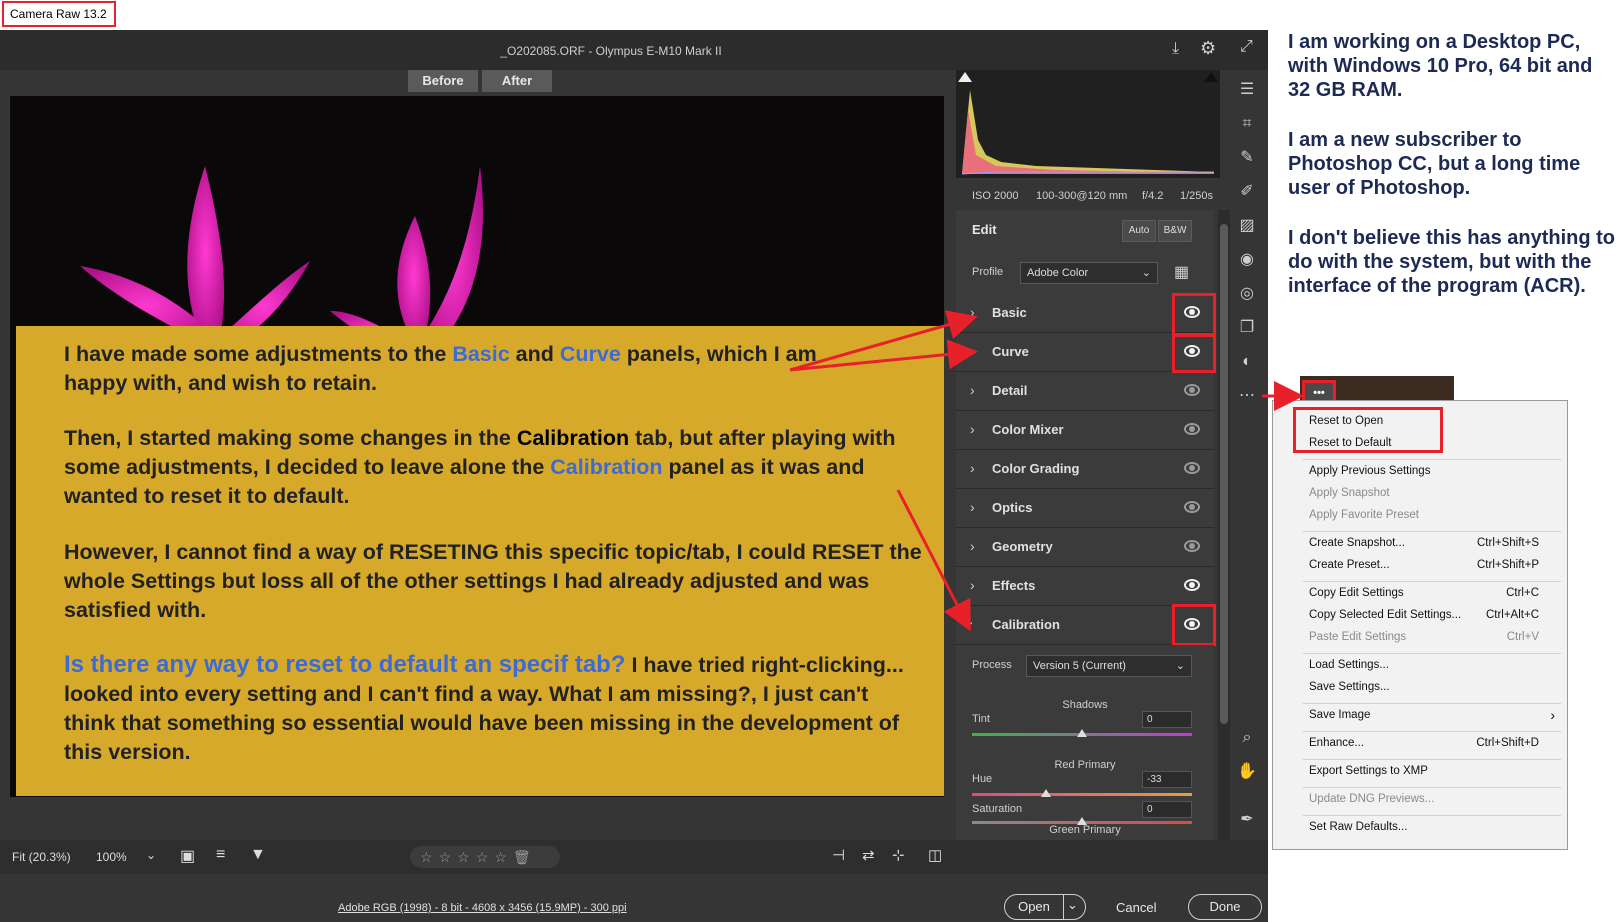 Image resolution: width=1621 pixels, height=922 pixels. I want to click on arrow-to-calibration, so click(933, 560).